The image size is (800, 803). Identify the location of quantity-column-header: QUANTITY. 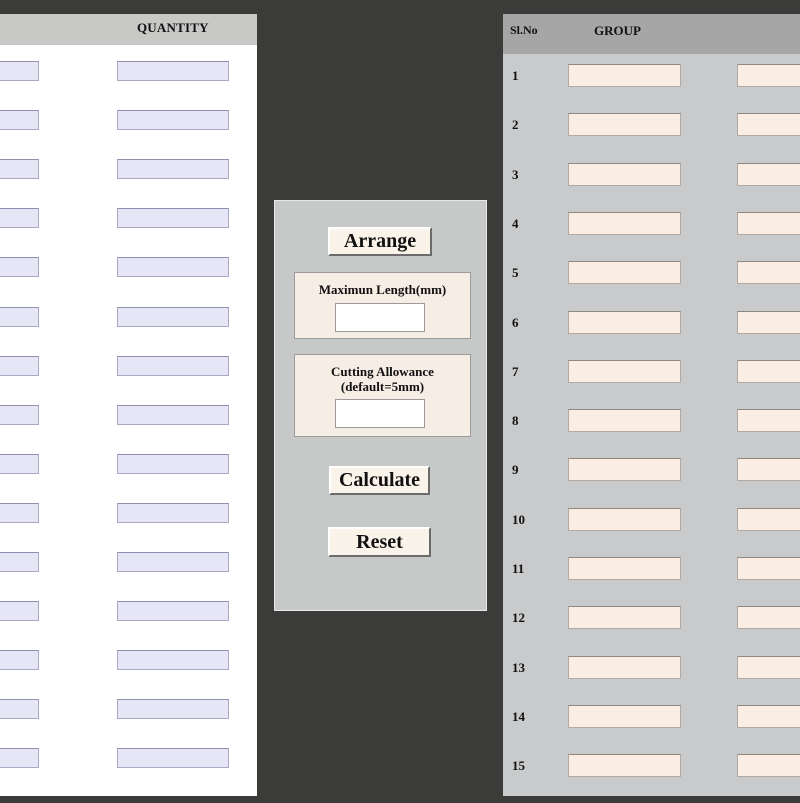
(173, 27).